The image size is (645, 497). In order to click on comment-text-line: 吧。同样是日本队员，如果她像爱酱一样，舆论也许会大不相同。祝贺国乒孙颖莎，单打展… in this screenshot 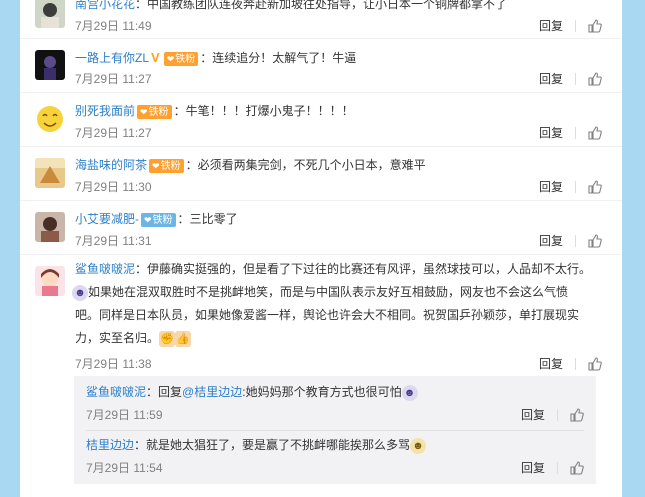, I will do `click(327, 315)`.